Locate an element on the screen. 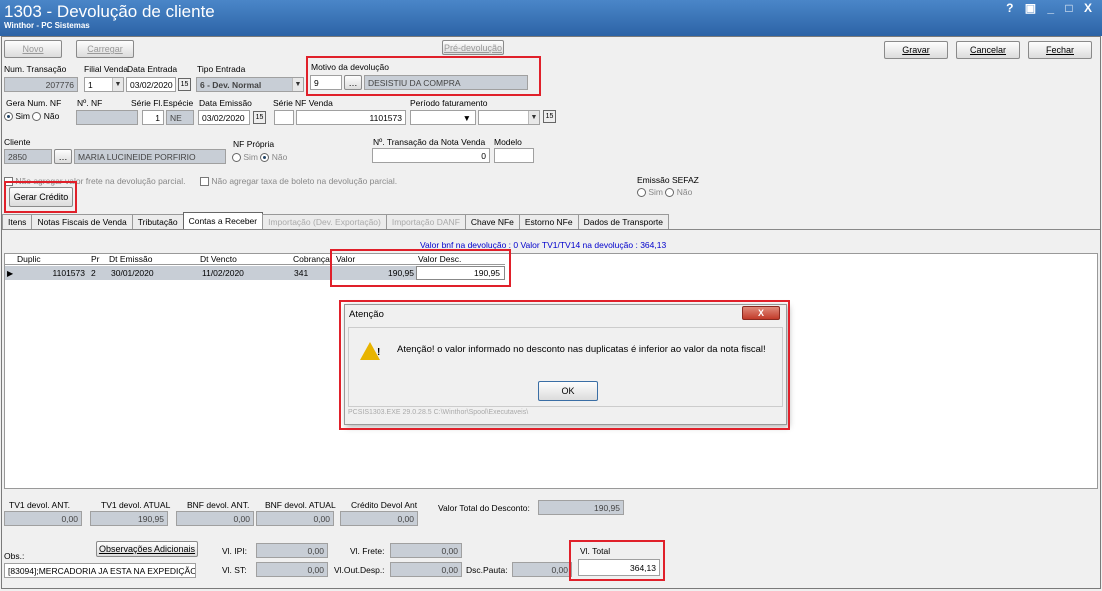 The image size is (1102, 591). cell-pr: 2 is located at coordinates (97, 273).